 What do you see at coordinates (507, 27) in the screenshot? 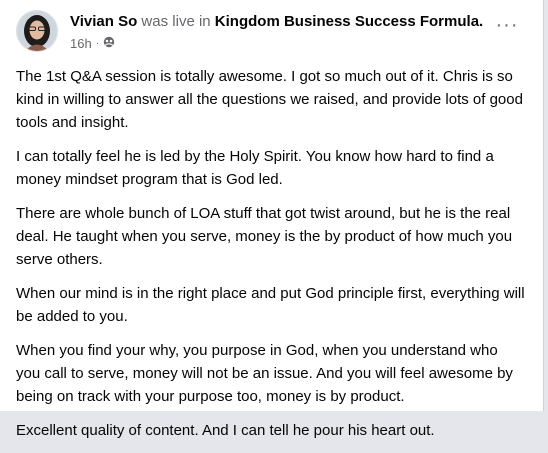
I see `more-options-icon: ···` at bounding box center [507, 27].